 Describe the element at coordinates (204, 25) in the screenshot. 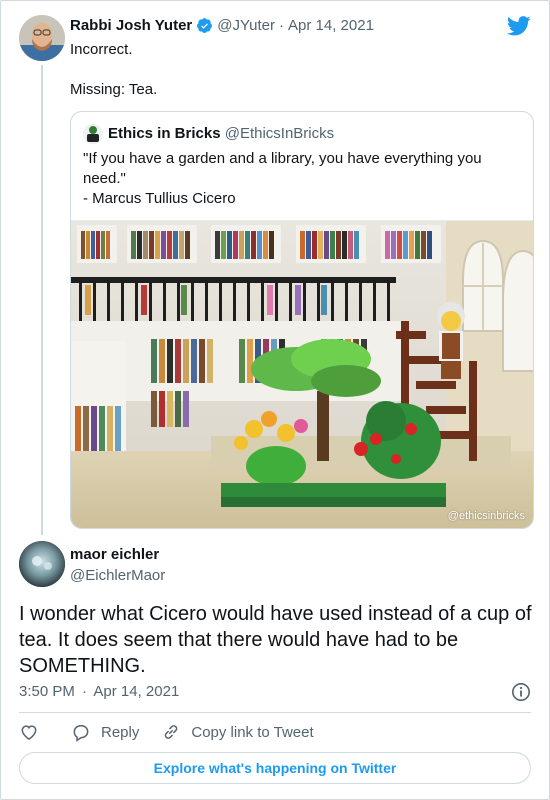

I see `verified-badge-icon` at that location.